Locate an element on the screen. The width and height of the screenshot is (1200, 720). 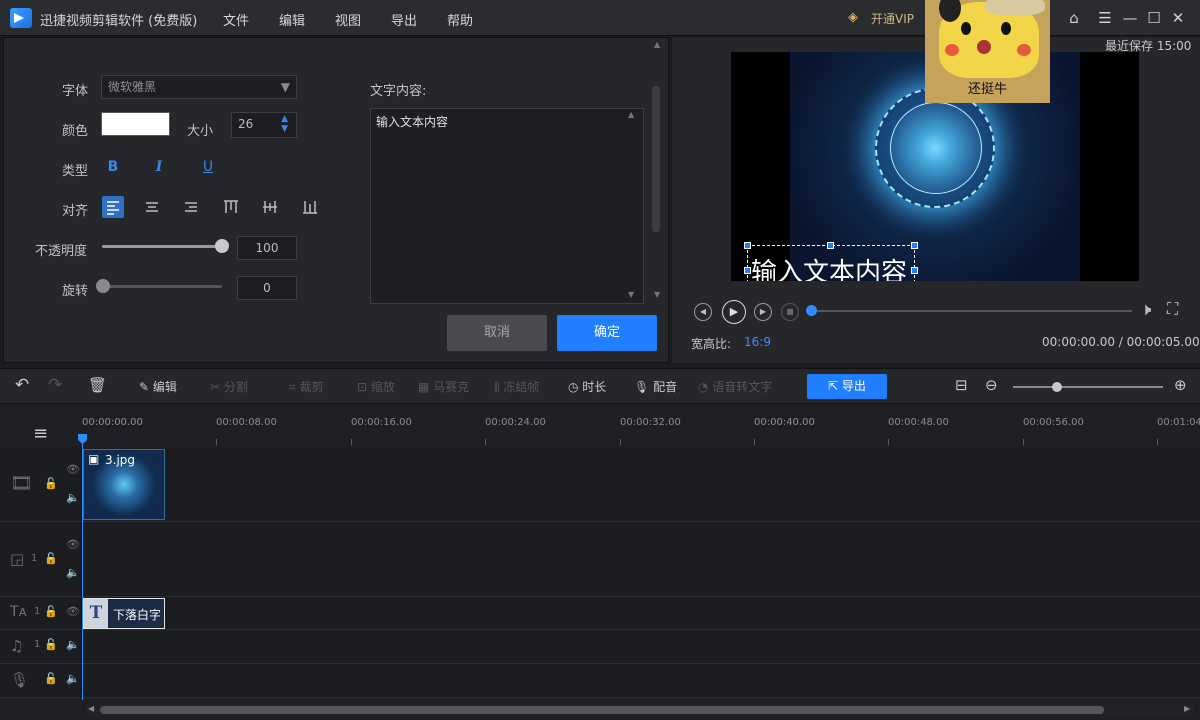
cancel-button: 取消 is located at coordinates (497, 333).